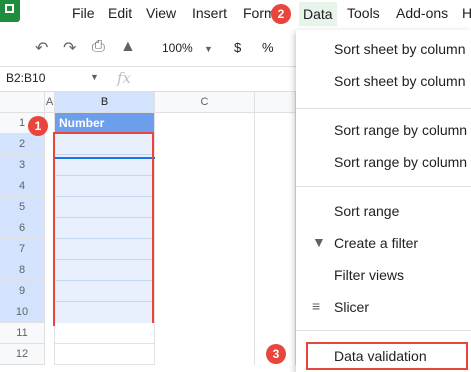  Describe the element at coordinates (276, 354) in the screenshot. I see `callout-3-badge: 3` at that location.